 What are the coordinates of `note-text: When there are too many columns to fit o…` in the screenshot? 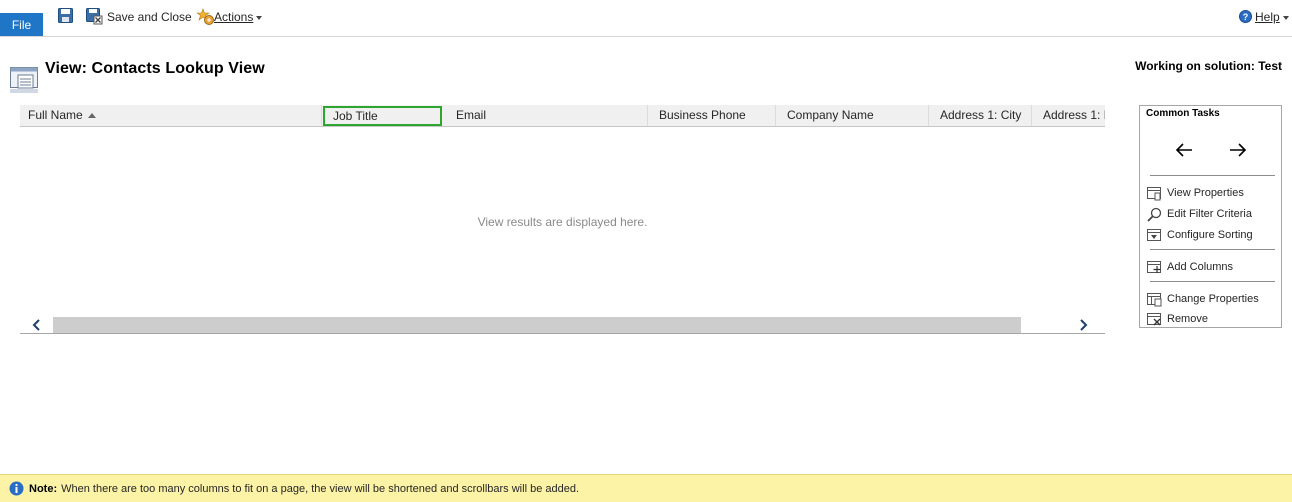 It's located at (320, 488).